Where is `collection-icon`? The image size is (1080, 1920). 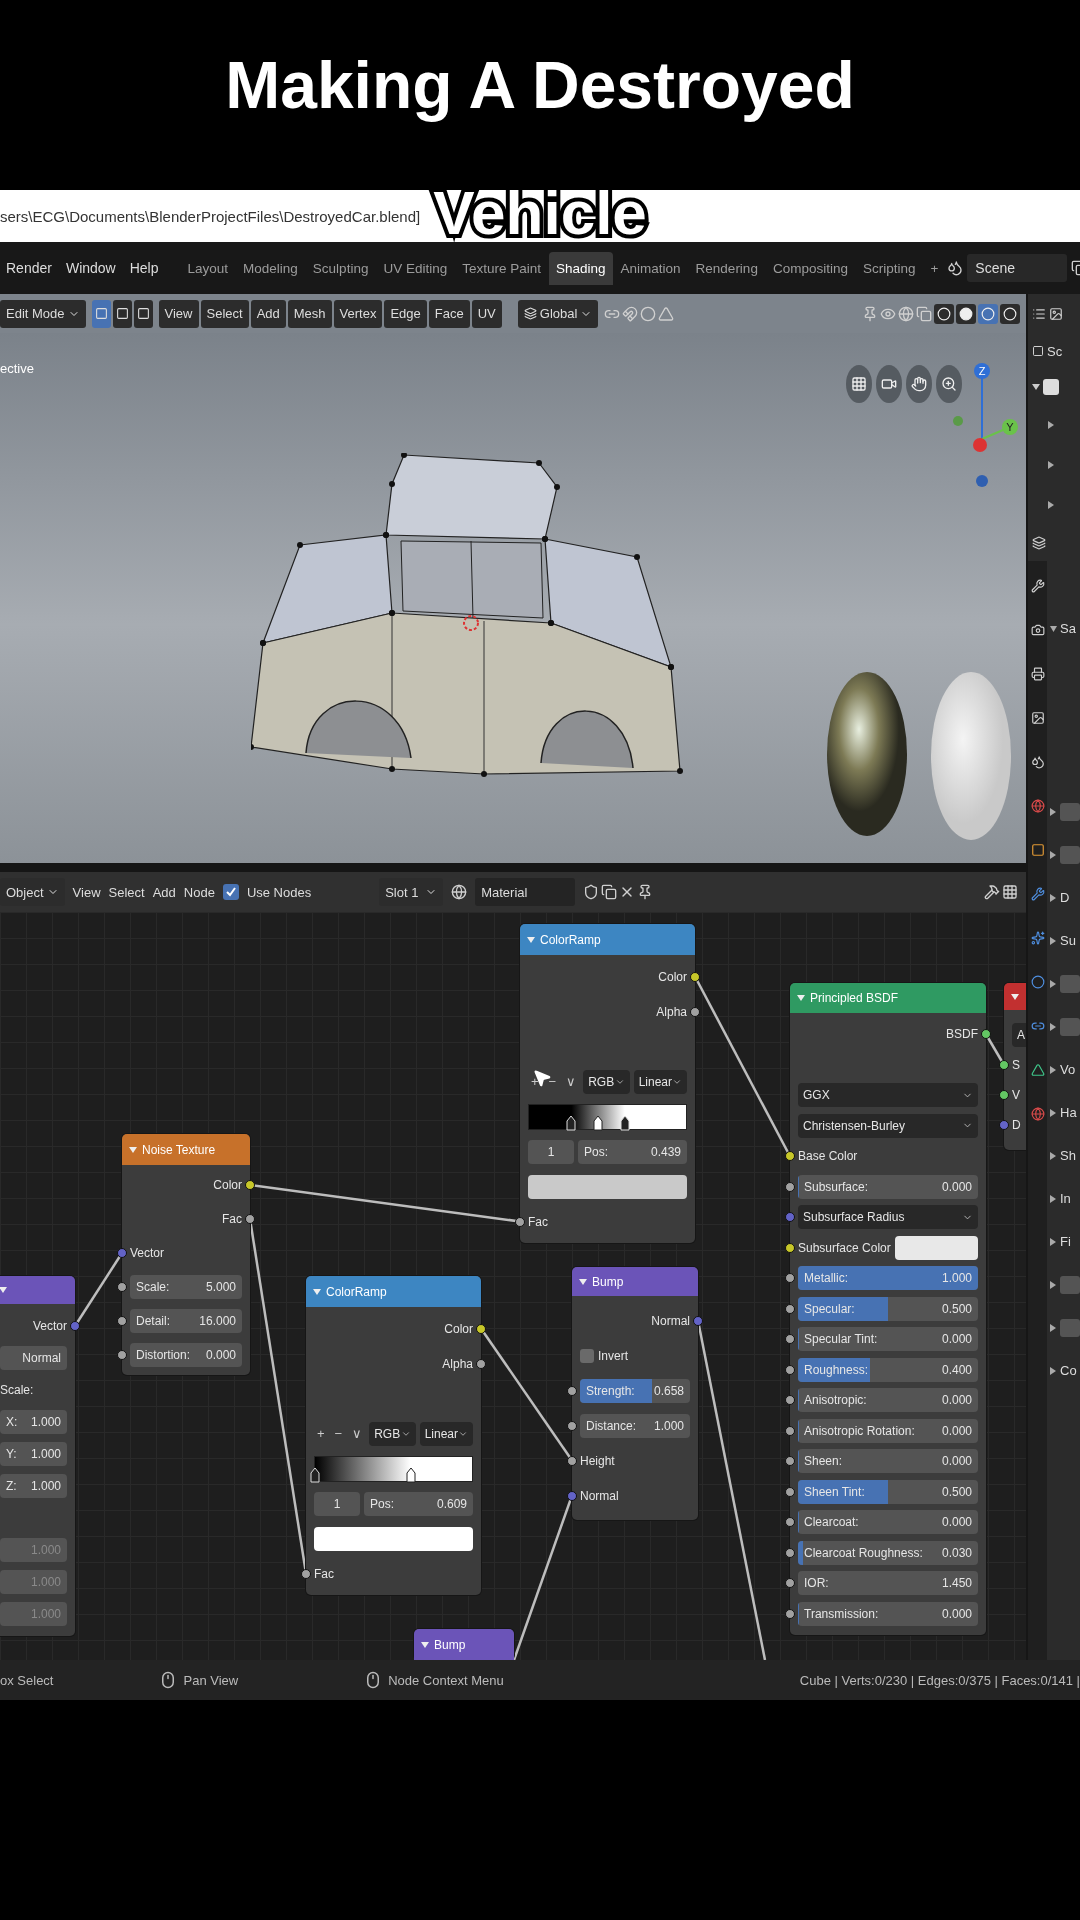 collection-icon is located at coordinates (1038, 351).